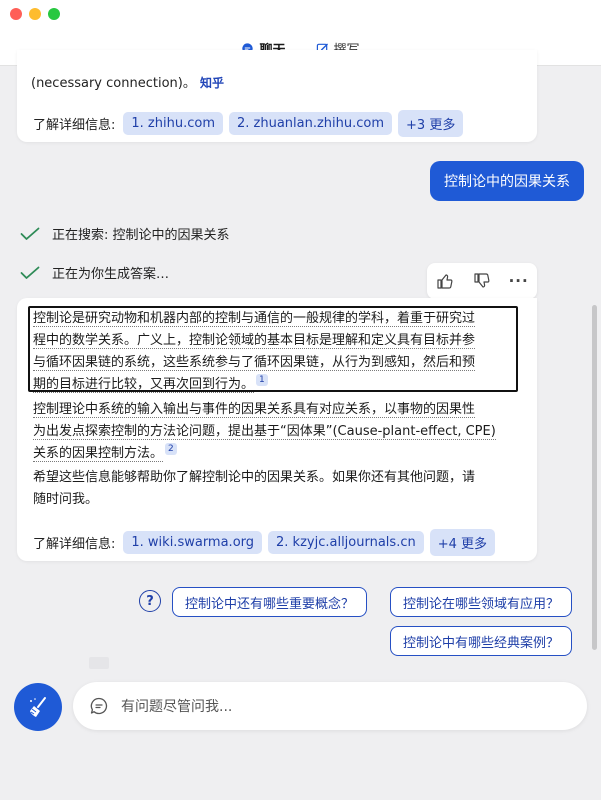 This screenshot has height=800, width=601. I want to click on close-window-button, so click(16, 14).